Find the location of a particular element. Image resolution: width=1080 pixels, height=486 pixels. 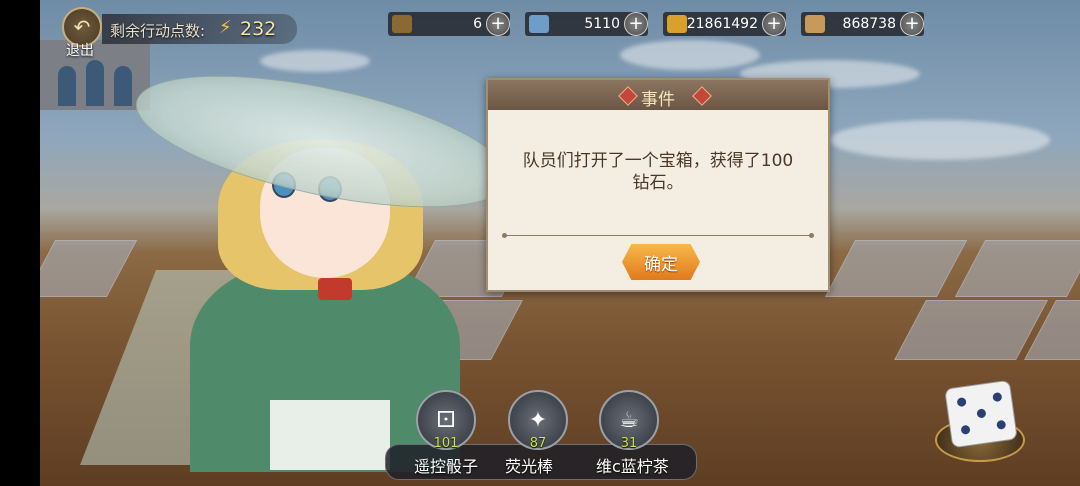

resource-gold: 21861492 + is located at coordinates (724, 24).